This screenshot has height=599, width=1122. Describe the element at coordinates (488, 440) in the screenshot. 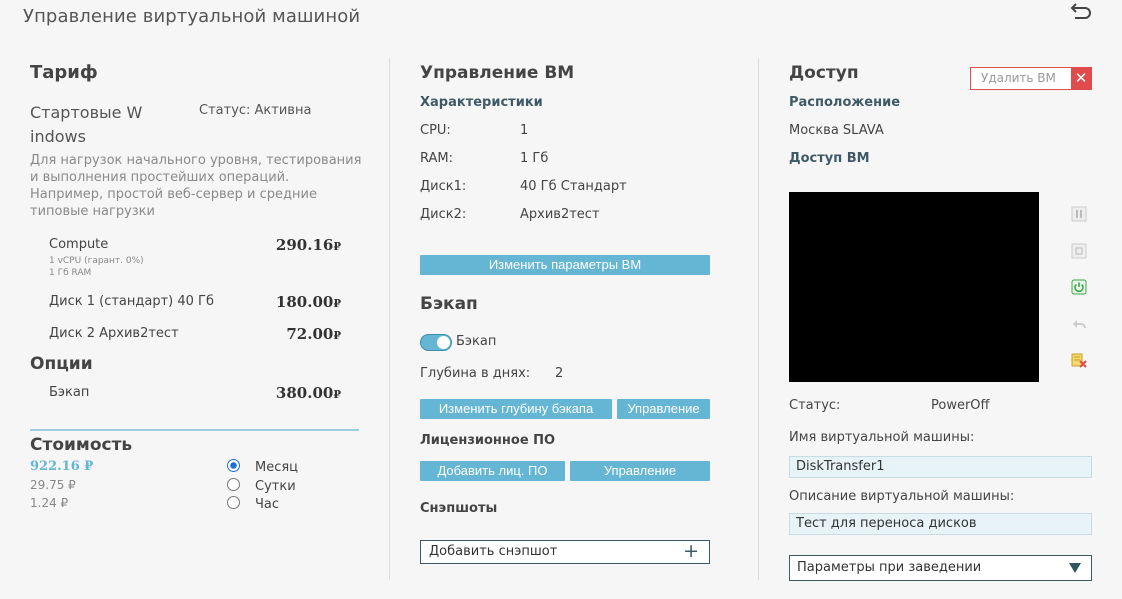

I see `license-heading: Лицензионное ПО` at that location.